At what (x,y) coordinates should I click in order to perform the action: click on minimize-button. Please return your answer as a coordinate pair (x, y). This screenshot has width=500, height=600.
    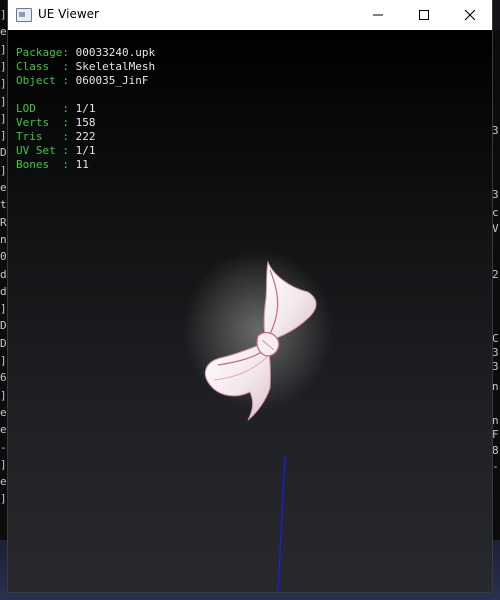
    Looking at the image, I should click on (378, 15).